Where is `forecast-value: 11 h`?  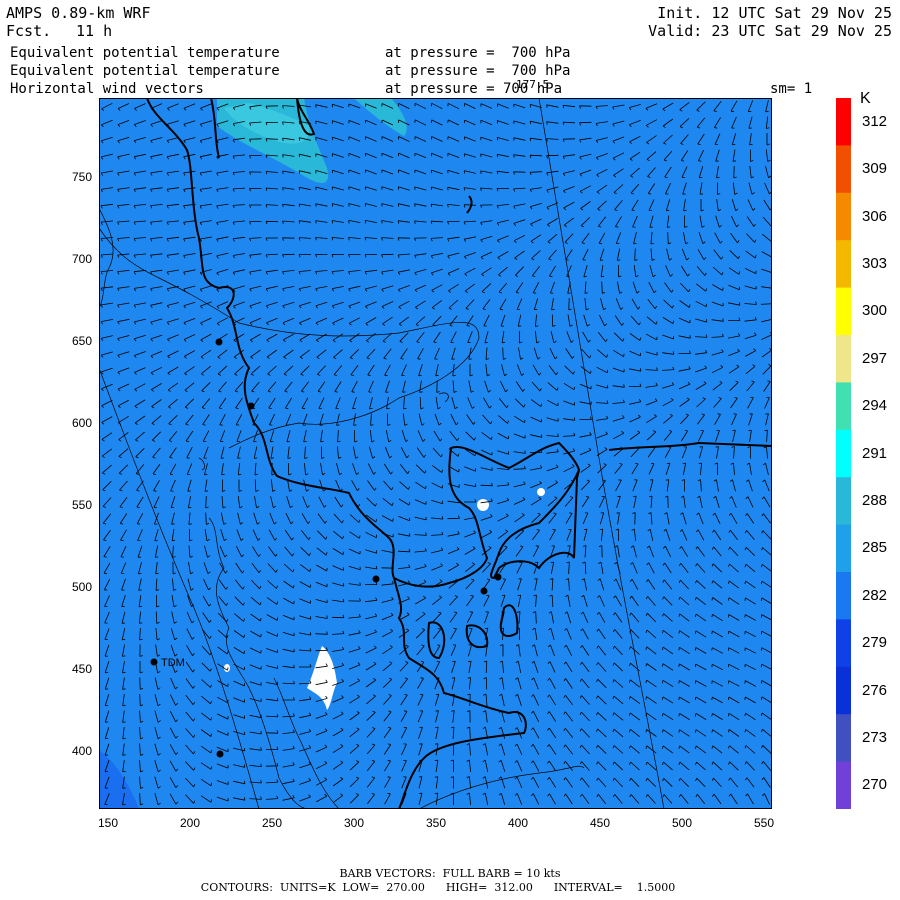 forecast-value: 11 h is located at coordinates (94, 31).